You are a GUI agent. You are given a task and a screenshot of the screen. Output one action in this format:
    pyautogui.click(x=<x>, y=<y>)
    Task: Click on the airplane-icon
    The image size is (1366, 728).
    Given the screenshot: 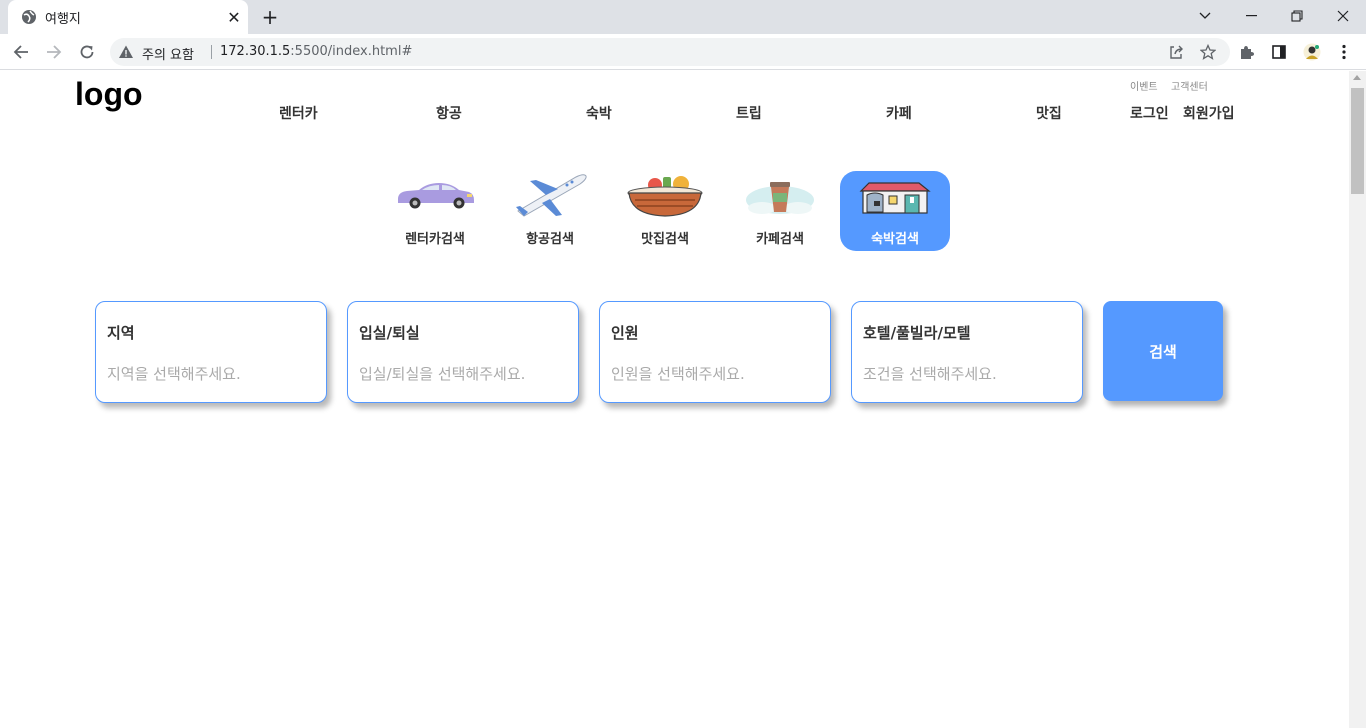 What is the action you would take?
    pyautogui.click(x=551, y=195)
    